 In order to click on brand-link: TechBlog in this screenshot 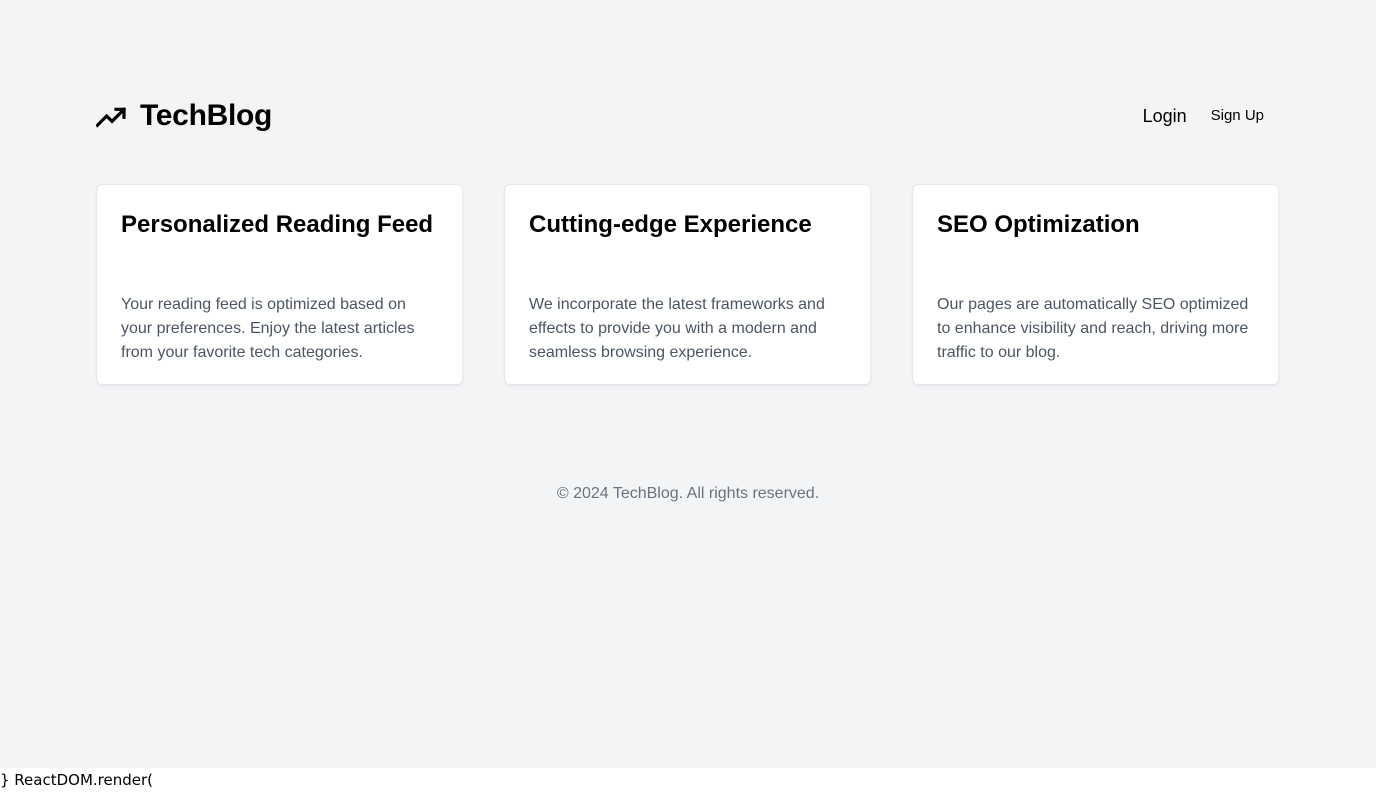, I will do `click(184, 116)`.